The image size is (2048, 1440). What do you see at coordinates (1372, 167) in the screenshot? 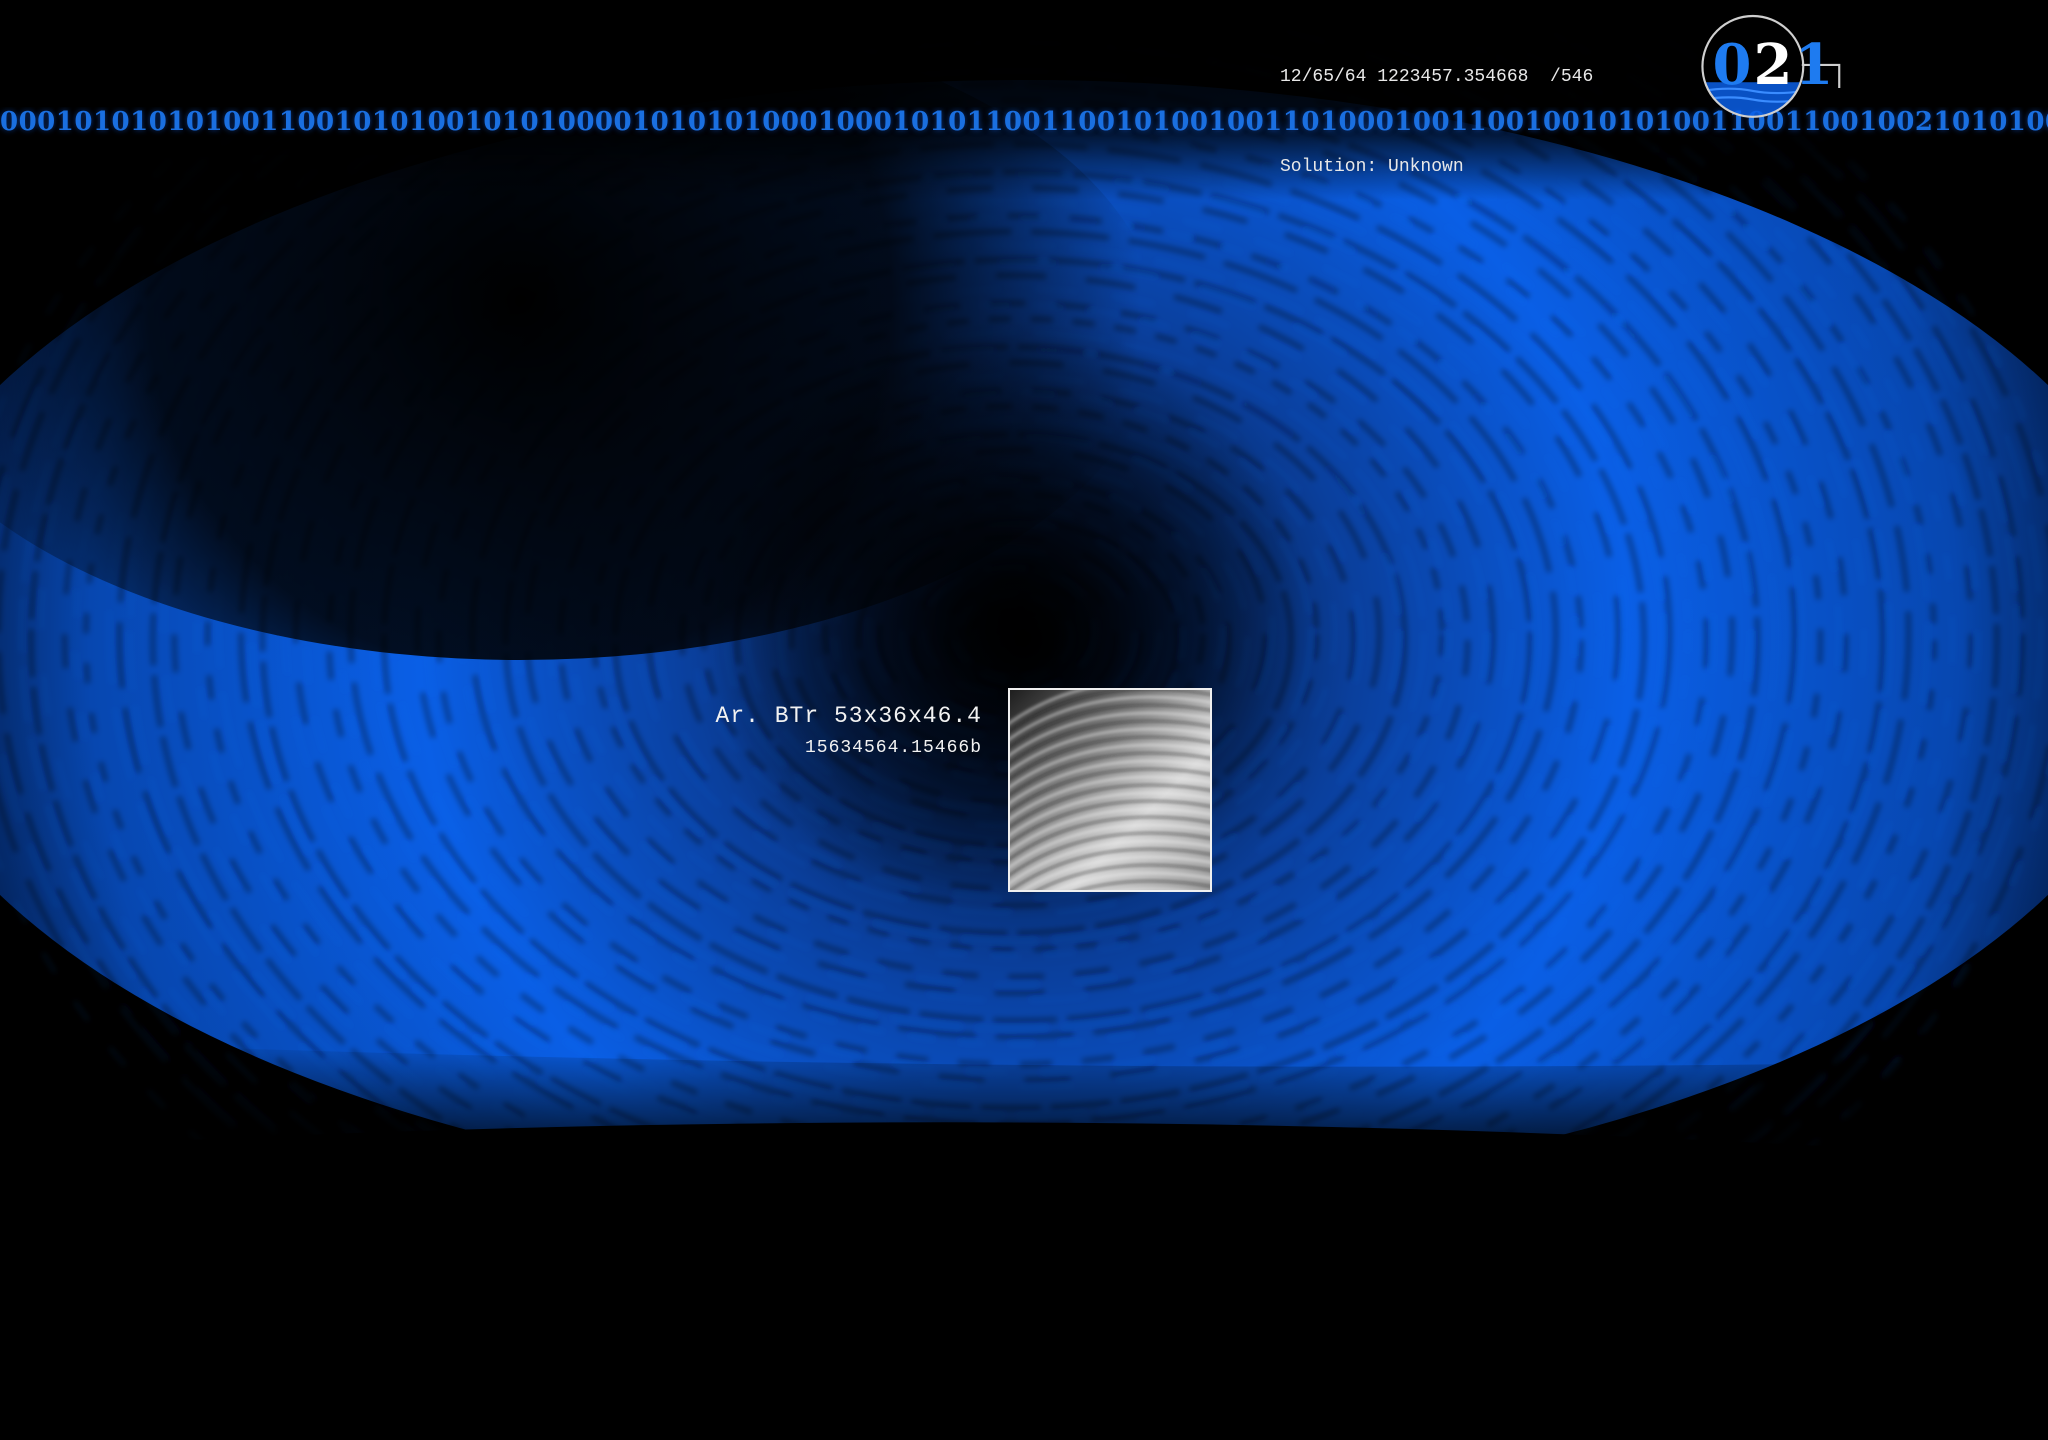
I see `status-line-solution: Solution: Unknown` at bounding box center [1372, 167].